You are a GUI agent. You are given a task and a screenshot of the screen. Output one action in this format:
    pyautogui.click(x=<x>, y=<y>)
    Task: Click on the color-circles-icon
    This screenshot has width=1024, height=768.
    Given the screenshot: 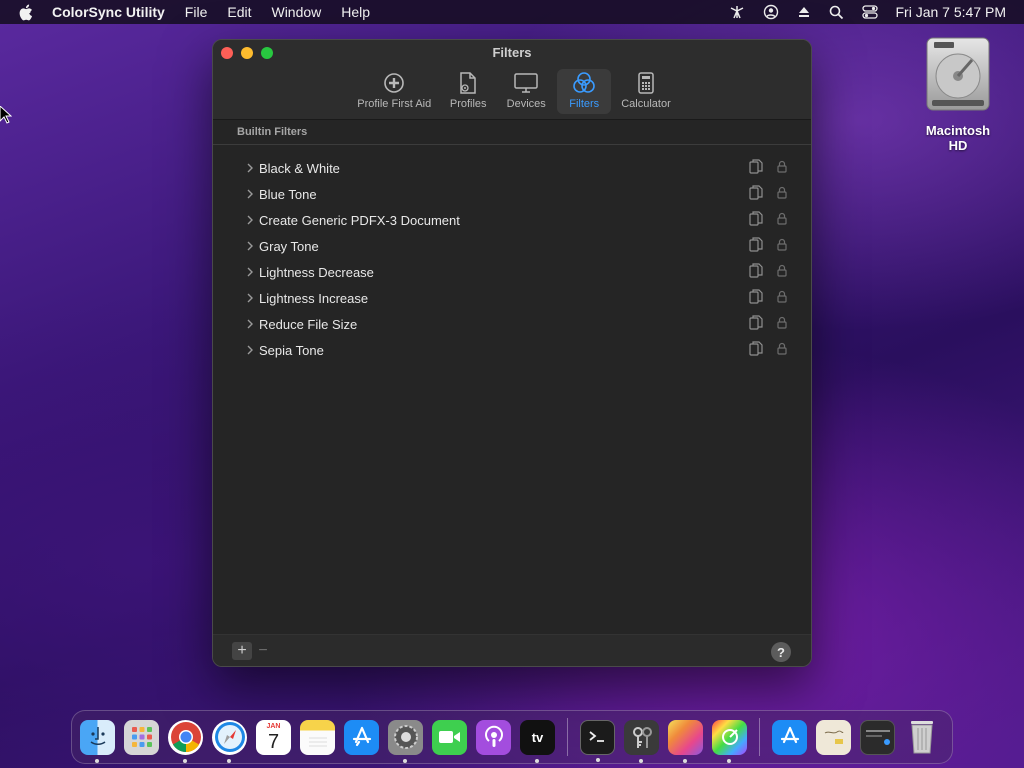 What is the action you would take?
    pyautogui.click(x=584, y=83)
    